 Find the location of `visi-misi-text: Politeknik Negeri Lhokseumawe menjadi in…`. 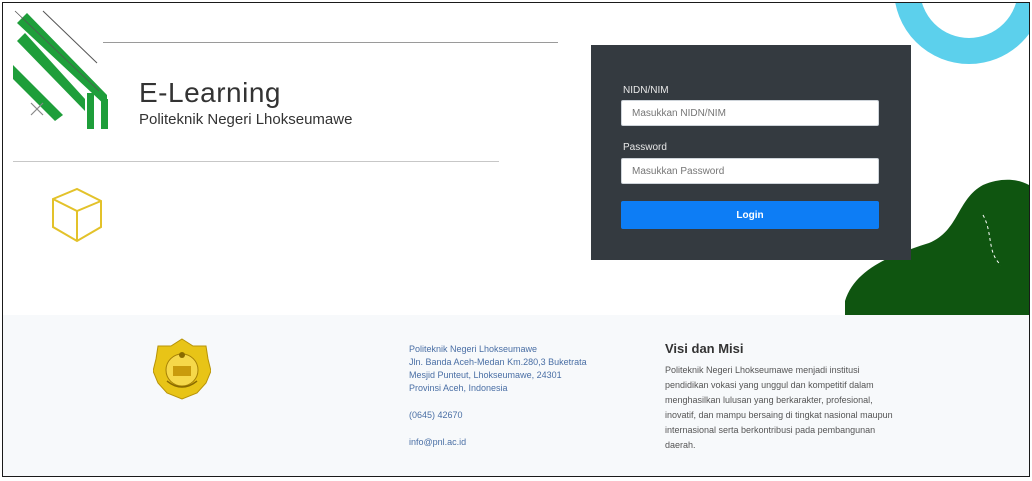

visi-misi-text: Politeknik Negeri Lhokseumawe menjadi in… is located at coordinates (779, 407).